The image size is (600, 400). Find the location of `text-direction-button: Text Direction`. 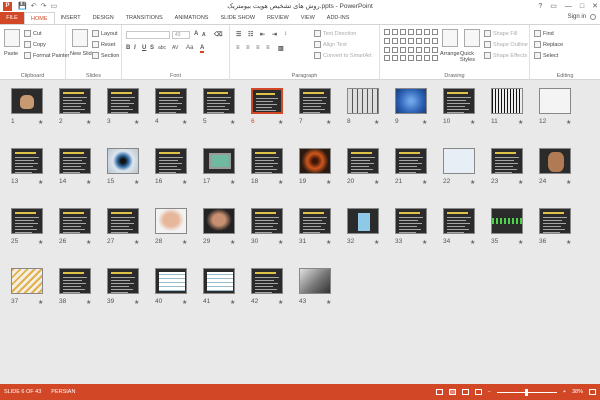

text-direction-button: Text Direction is located at coordinates (335, 33).